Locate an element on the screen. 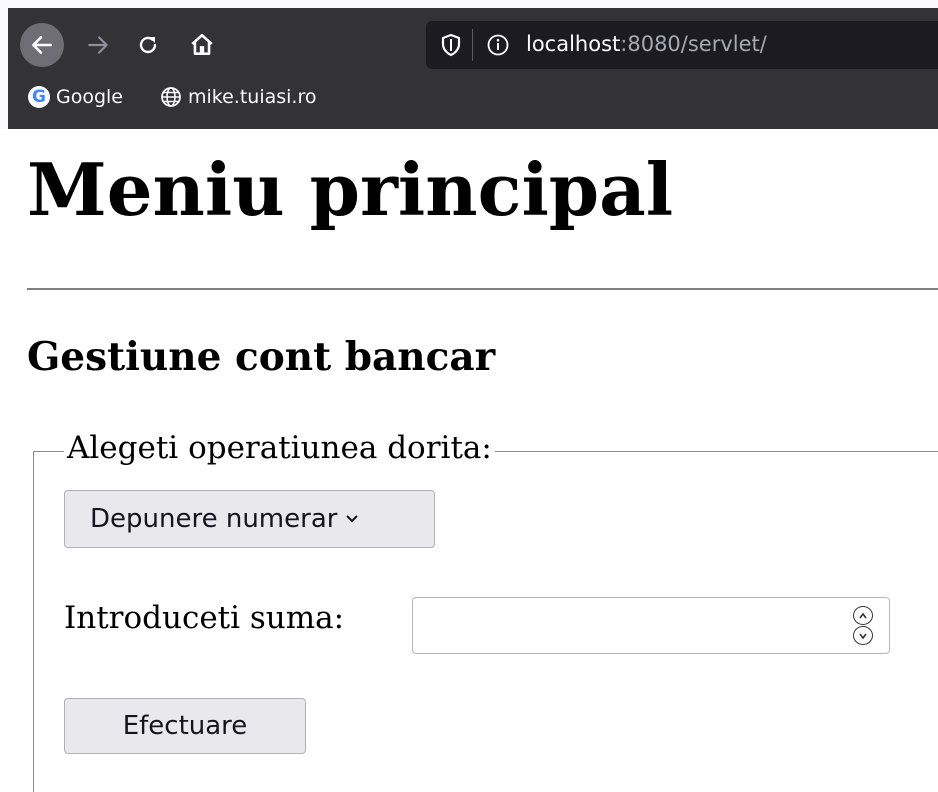 This screenshot has height=792, width=938. url-text: localhost:8080/servlet/ is located at coordinates (646, 44).